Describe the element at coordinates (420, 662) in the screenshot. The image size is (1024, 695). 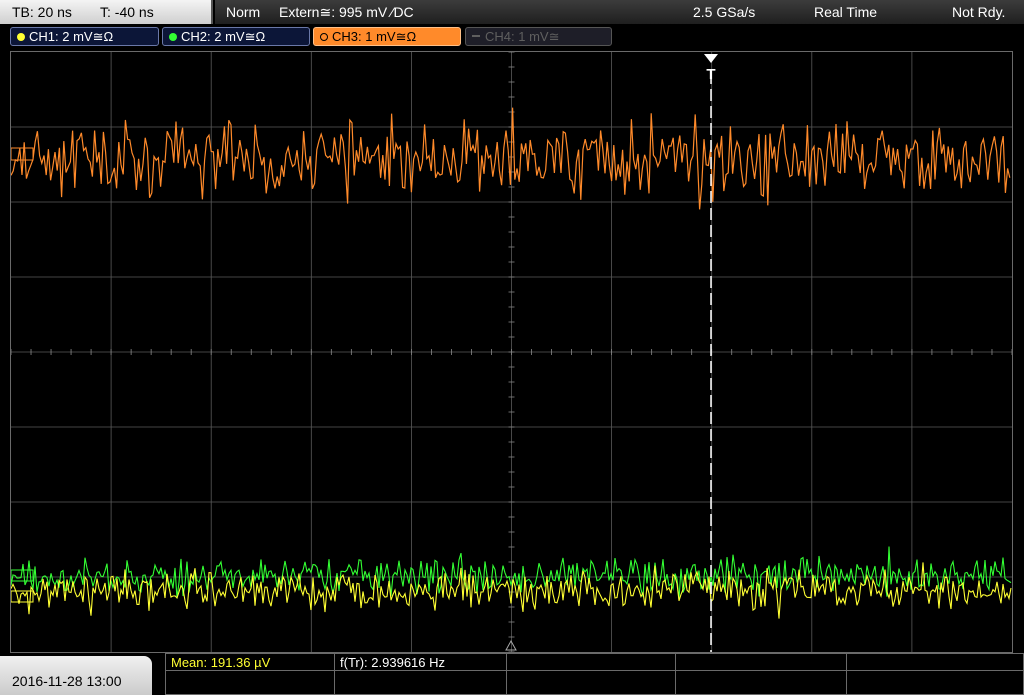
I see `measurement-frequency: f(Tr): 2.939616 Hz` at that location.